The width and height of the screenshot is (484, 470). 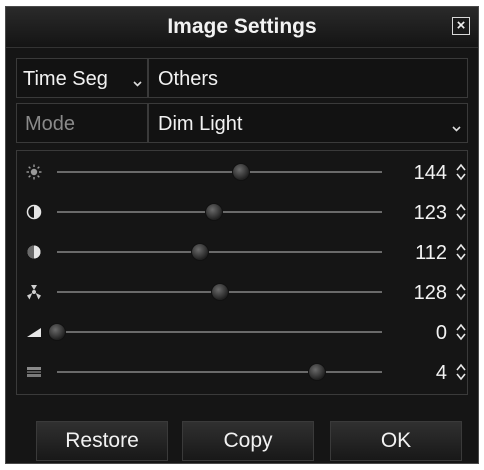 What do you see at coordinates (34, 292) in the screenshot?
I see `hue-icon` at bounding box center [34, 292].